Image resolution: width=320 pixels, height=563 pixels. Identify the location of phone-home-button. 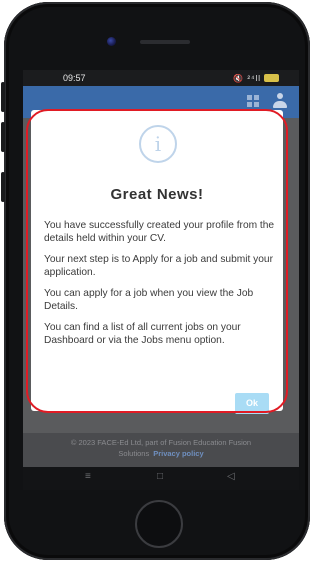
(159, 524).